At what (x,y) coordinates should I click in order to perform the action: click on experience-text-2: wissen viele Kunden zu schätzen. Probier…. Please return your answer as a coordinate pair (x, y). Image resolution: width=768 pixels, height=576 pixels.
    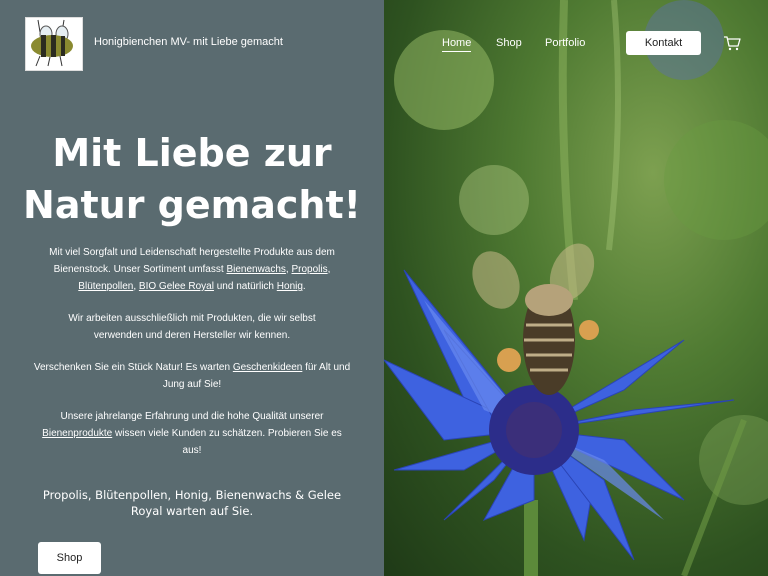
    Looking at the image, I should click on (227, 442).